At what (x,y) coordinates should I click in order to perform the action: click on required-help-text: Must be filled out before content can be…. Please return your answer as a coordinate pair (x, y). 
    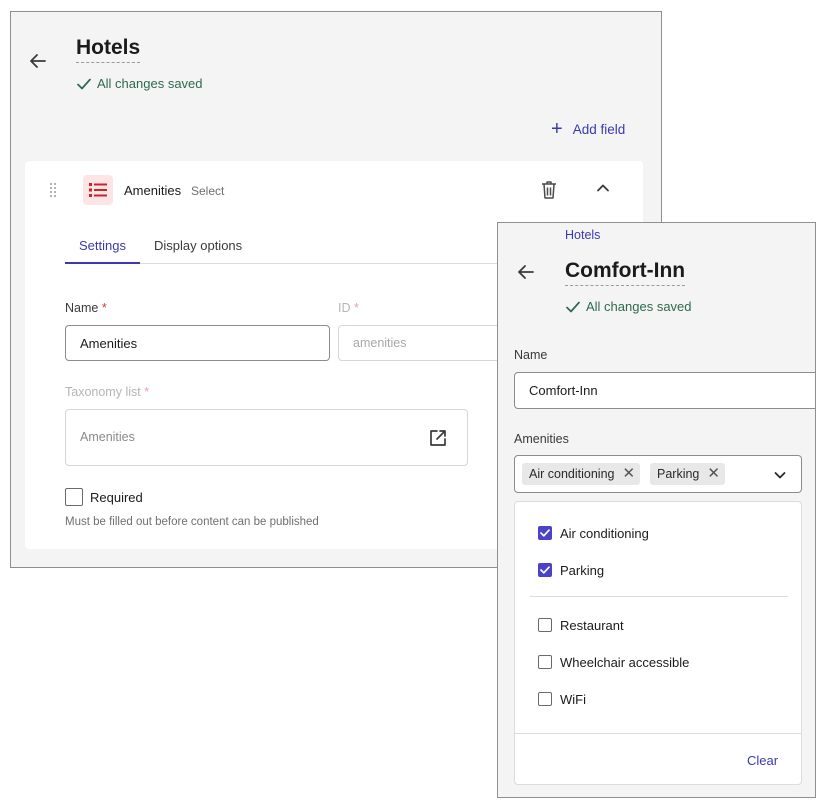
    Looking at the image, I should click on (192, 522).